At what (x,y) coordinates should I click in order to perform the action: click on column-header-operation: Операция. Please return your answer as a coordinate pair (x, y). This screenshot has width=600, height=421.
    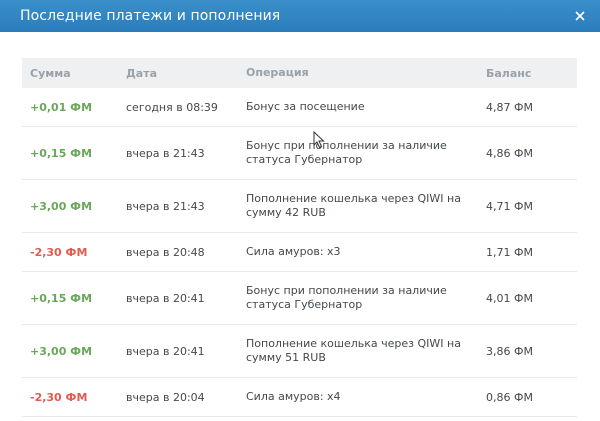
    Looking at the image, I should click on (277, 72).